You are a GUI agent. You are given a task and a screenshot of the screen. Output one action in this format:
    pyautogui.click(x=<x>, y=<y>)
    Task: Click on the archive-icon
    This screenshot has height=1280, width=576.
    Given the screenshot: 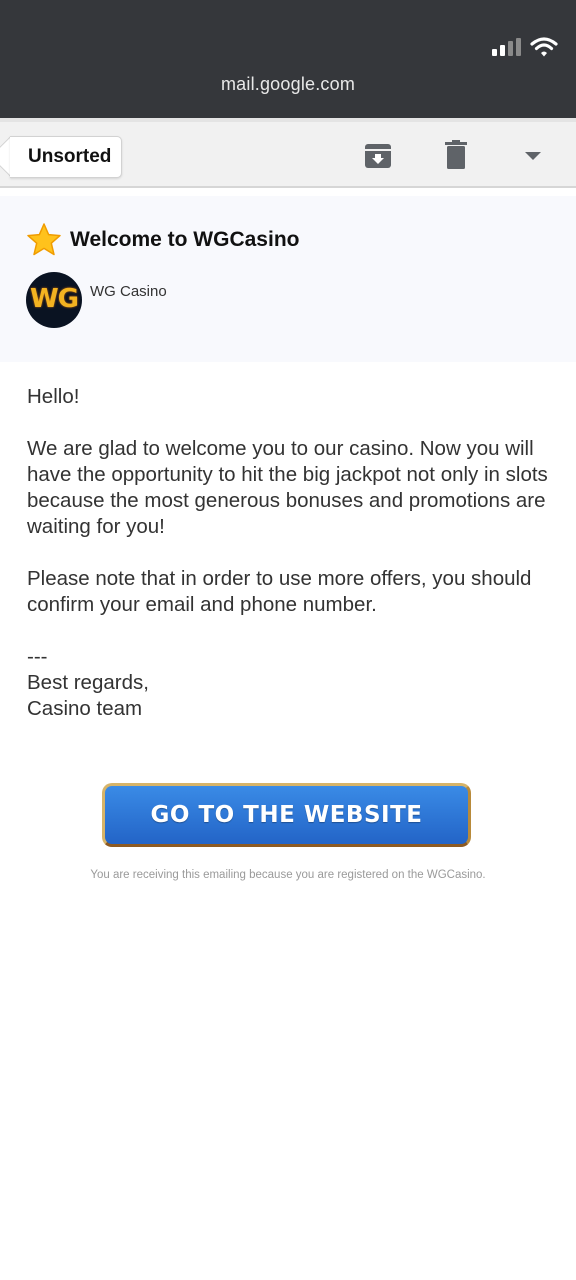 What is the action you would take?
    pyautogui.click(x=378, y=156)
    